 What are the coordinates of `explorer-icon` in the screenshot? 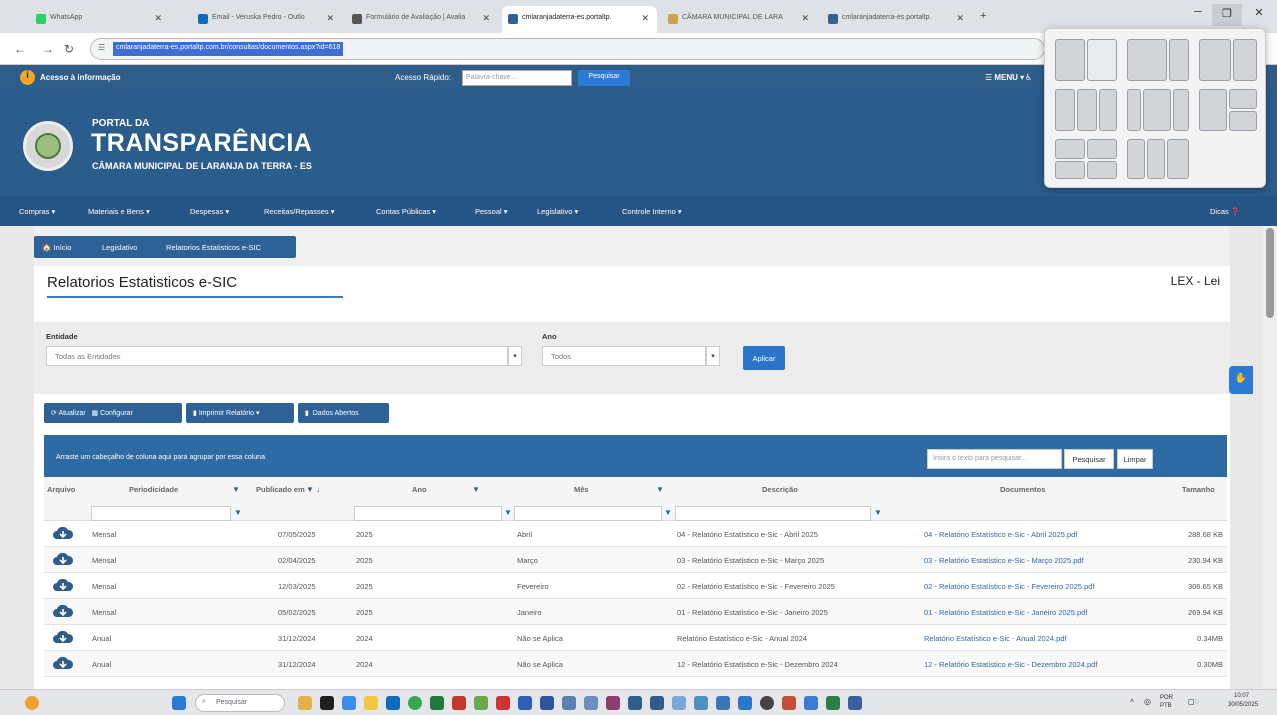 It's located at (371, 703).